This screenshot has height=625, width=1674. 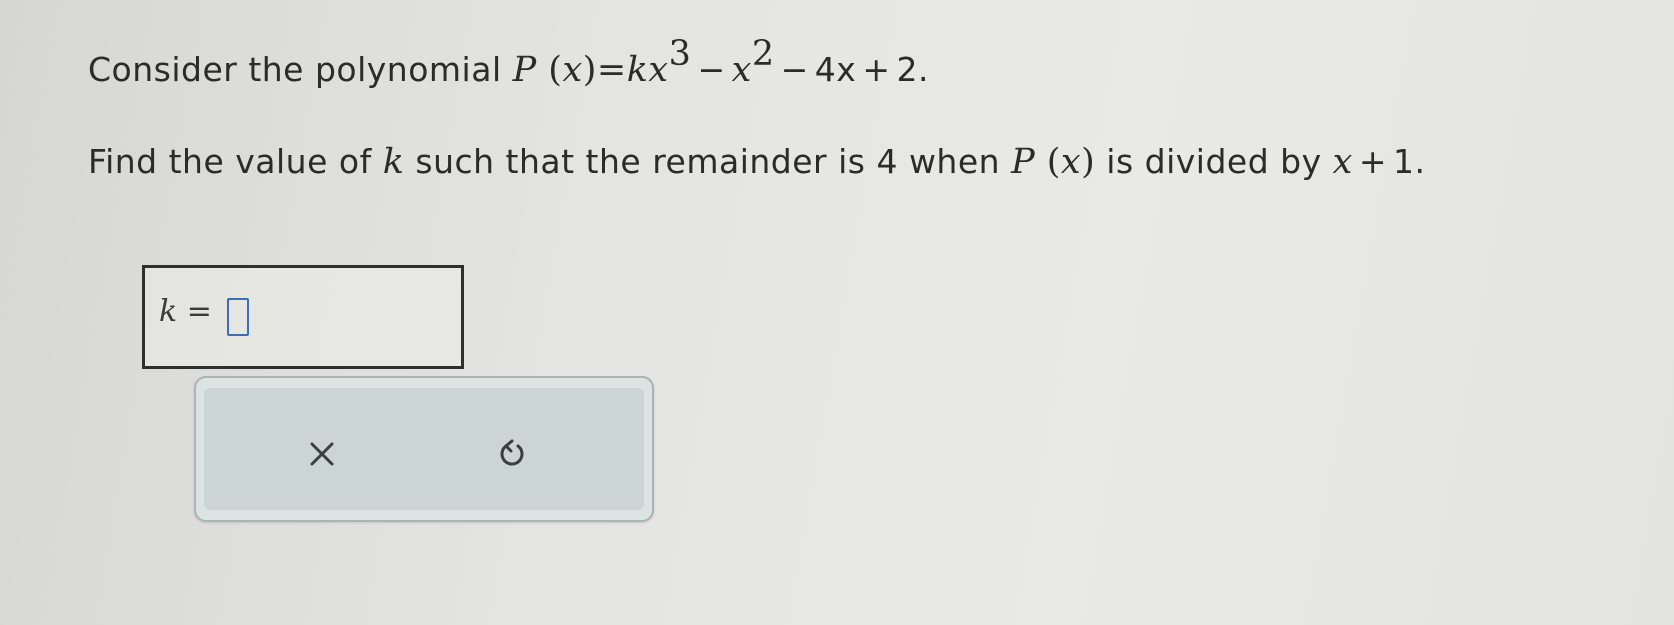 What do you see at coordinates (835, 69) in the screenshot?
I see `term-4x: 4x` at bounding box center [835, 69].